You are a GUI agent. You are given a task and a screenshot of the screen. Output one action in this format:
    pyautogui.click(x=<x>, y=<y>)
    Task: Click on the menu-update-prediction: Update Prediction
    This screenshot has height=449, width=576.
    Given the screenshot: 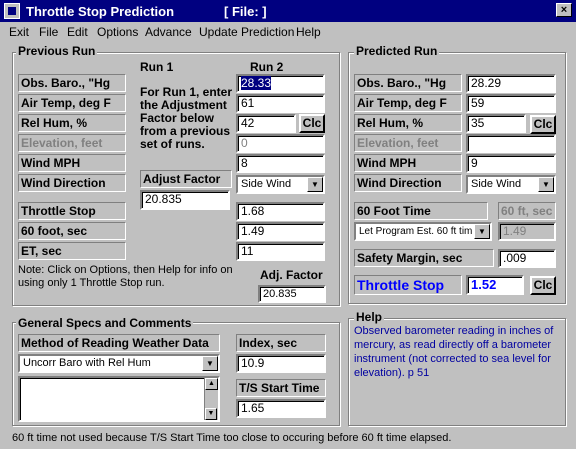 What is the action you would take?
    pyautogui.click(x=246, y=32)
    